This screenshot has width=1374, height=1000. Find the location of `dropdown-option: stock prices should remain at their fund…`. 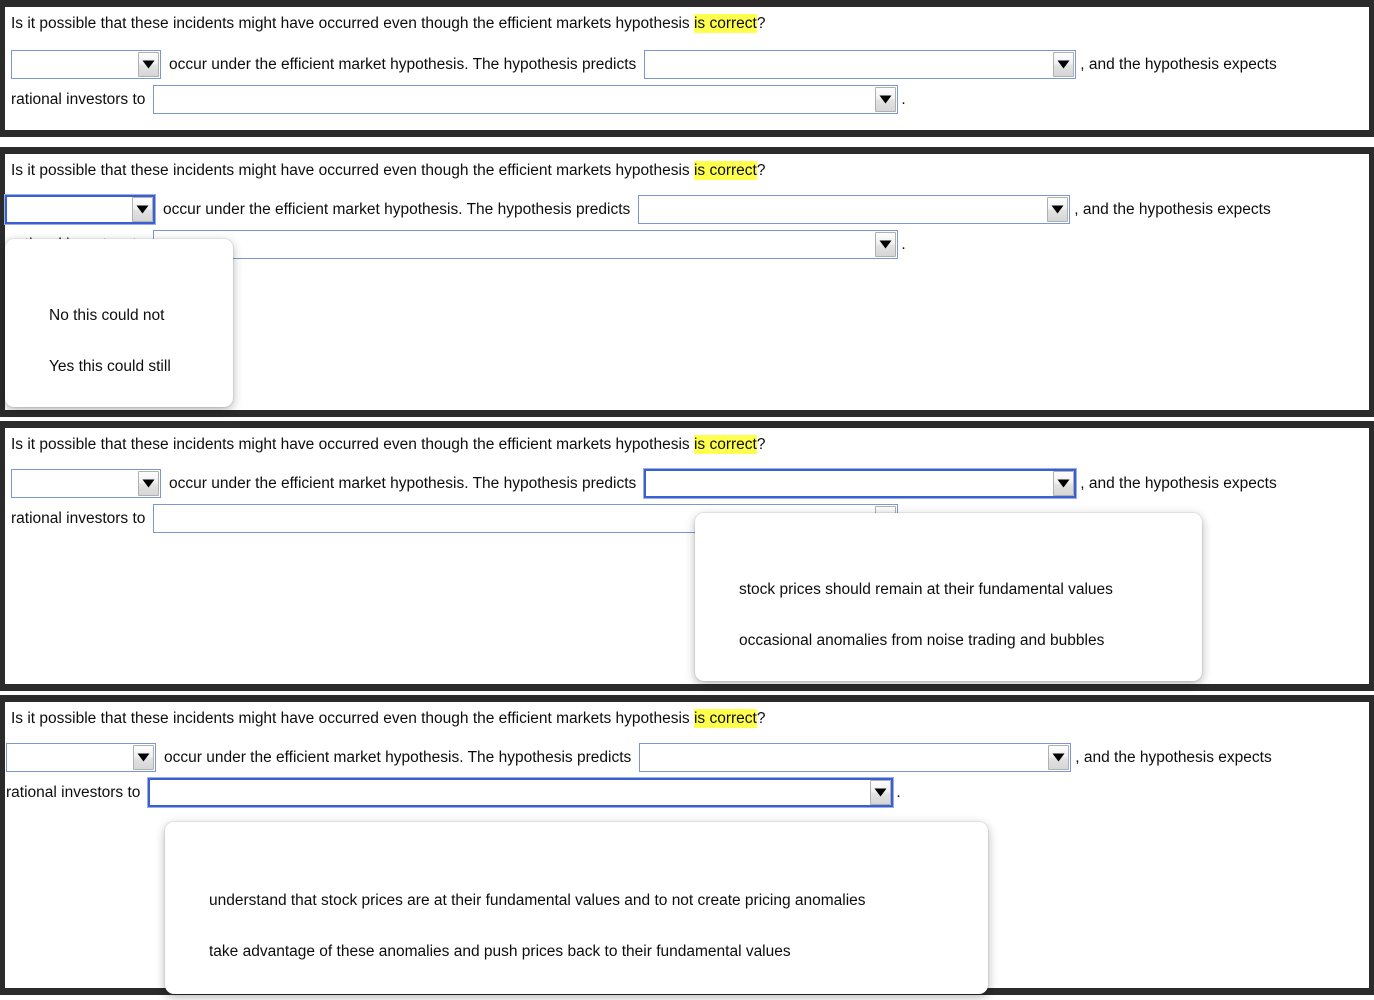

dropdown-option: stock prices should remain at their fund… is located at coordinates (926, 590).